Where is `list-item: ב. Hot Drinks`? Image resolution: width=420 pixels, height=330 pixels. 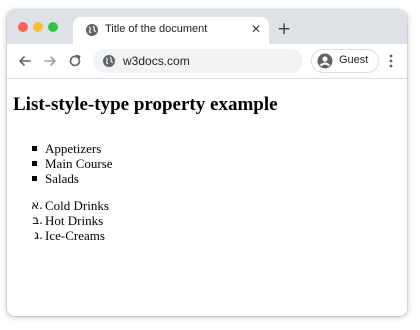
list-item: ב. Hot Drinks is located at coordinates (70, 220).